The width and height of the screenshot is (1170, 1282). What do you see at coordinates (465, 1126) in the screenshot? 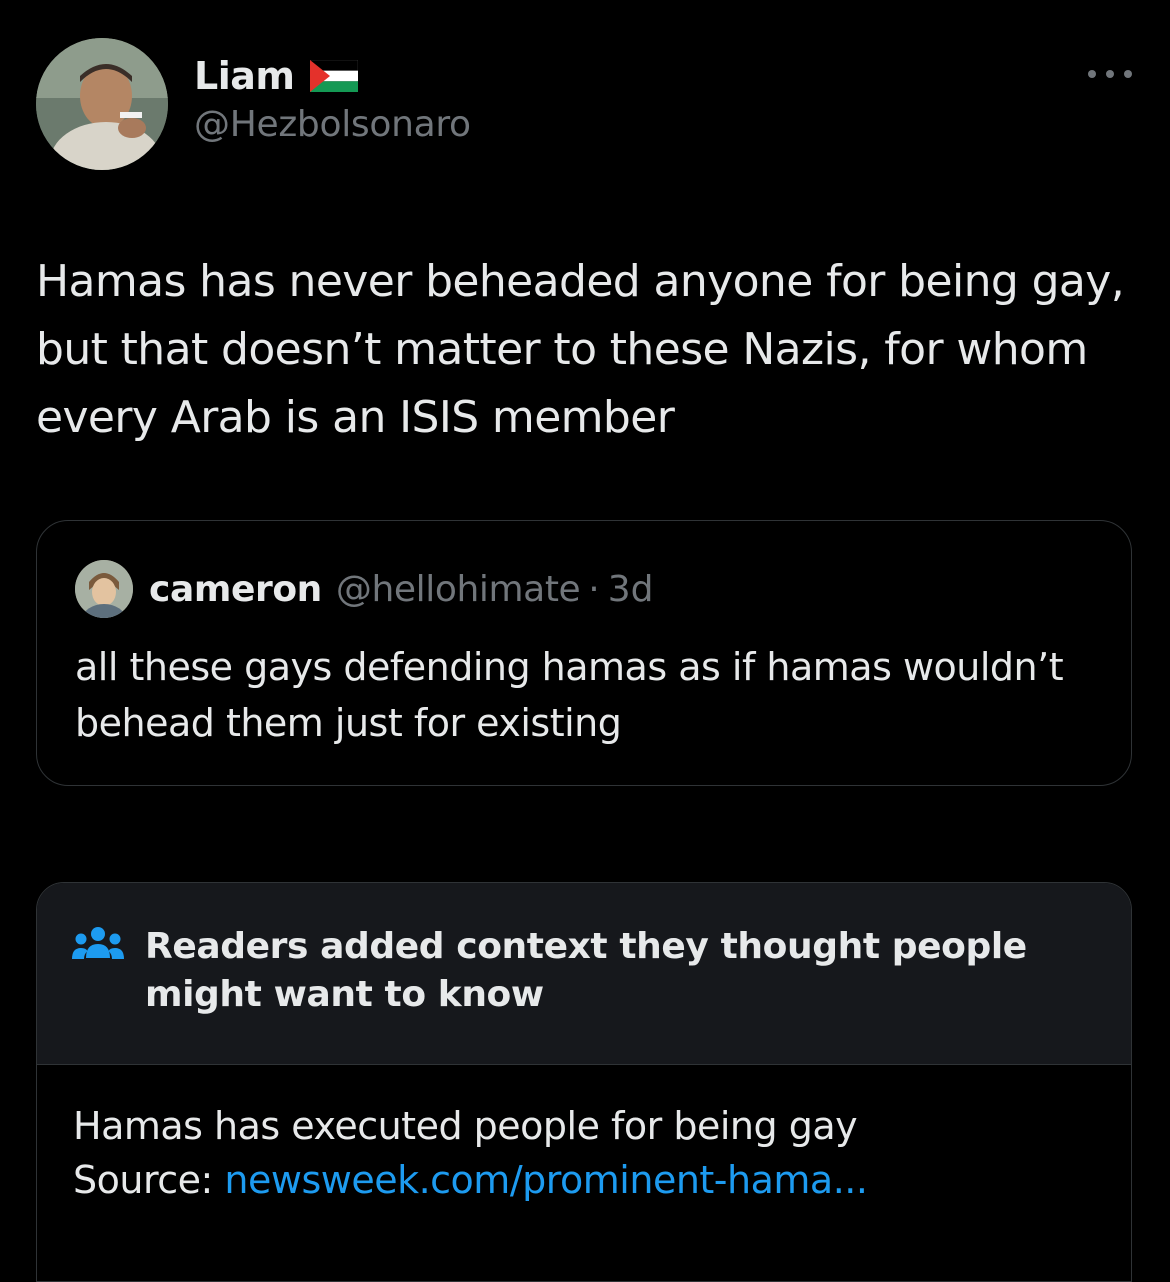
I see `community-note-text: Hamas has executed people for being gay` at bounding box center [465, 1126].